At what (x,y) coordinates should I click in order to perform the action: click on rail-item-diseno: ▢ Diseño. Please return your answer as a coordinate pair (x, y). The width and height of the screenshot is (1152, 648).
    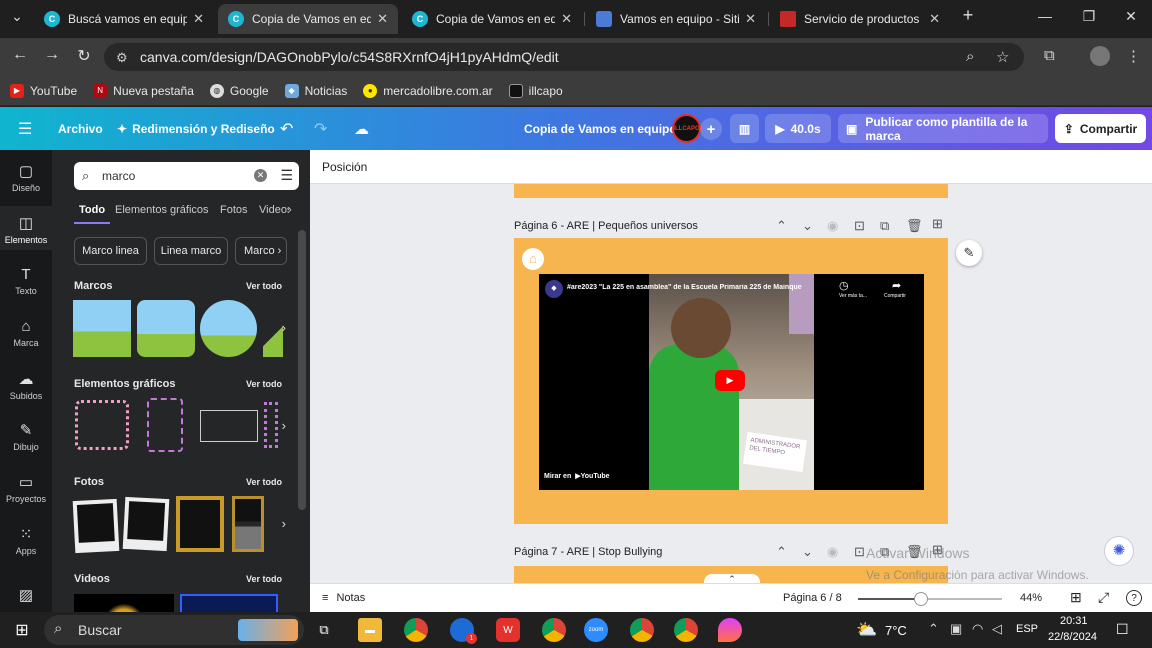
    Looking at the image, I should click on (26, 177).